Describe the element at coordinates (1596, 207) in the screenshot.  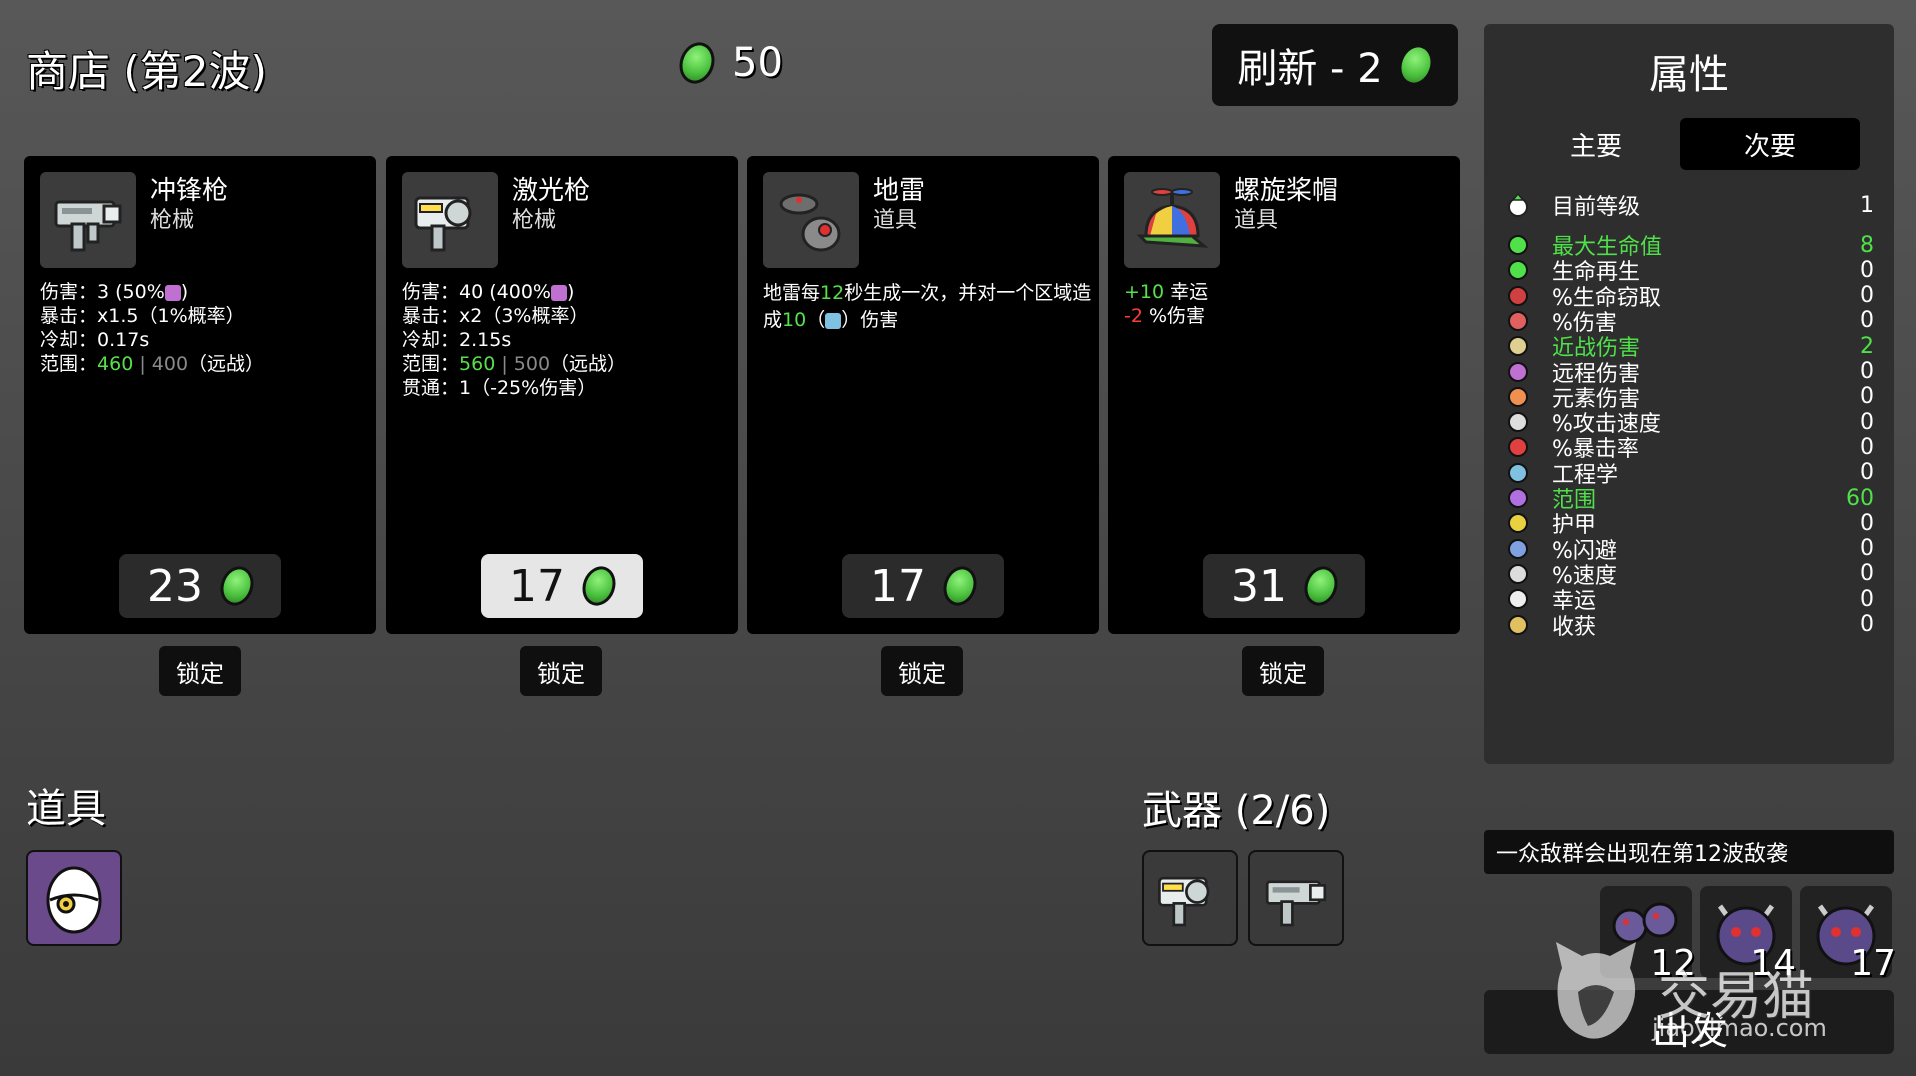
I see `stat-label: 目前等级` at that location.